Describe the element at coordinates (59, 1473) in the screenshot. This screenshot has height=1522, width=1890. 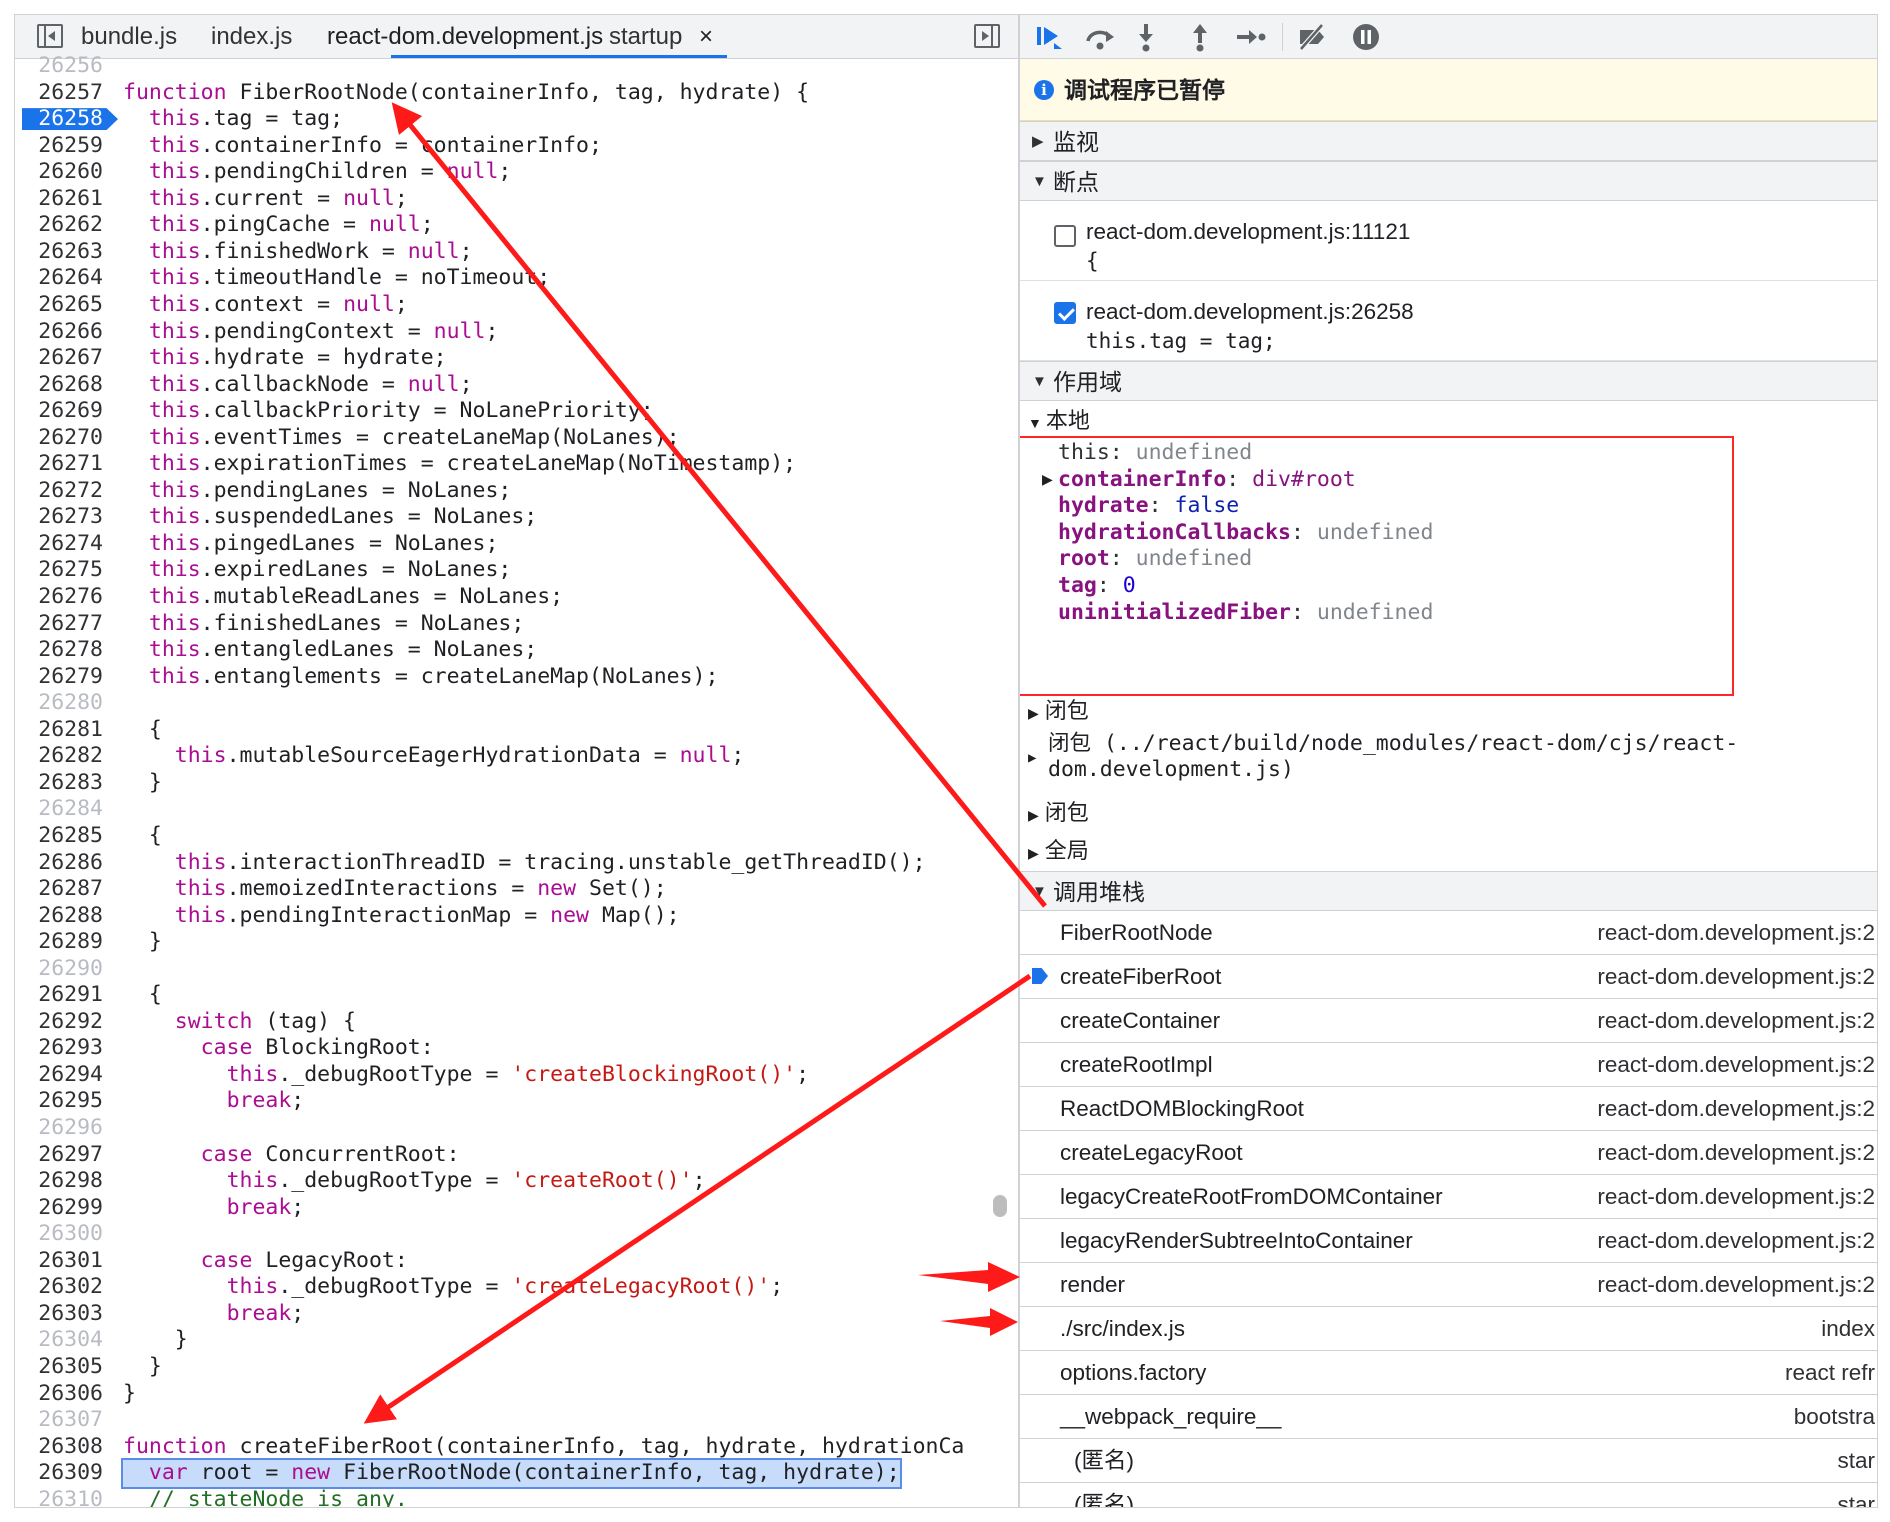
I see `line-number: 26309` at that location.